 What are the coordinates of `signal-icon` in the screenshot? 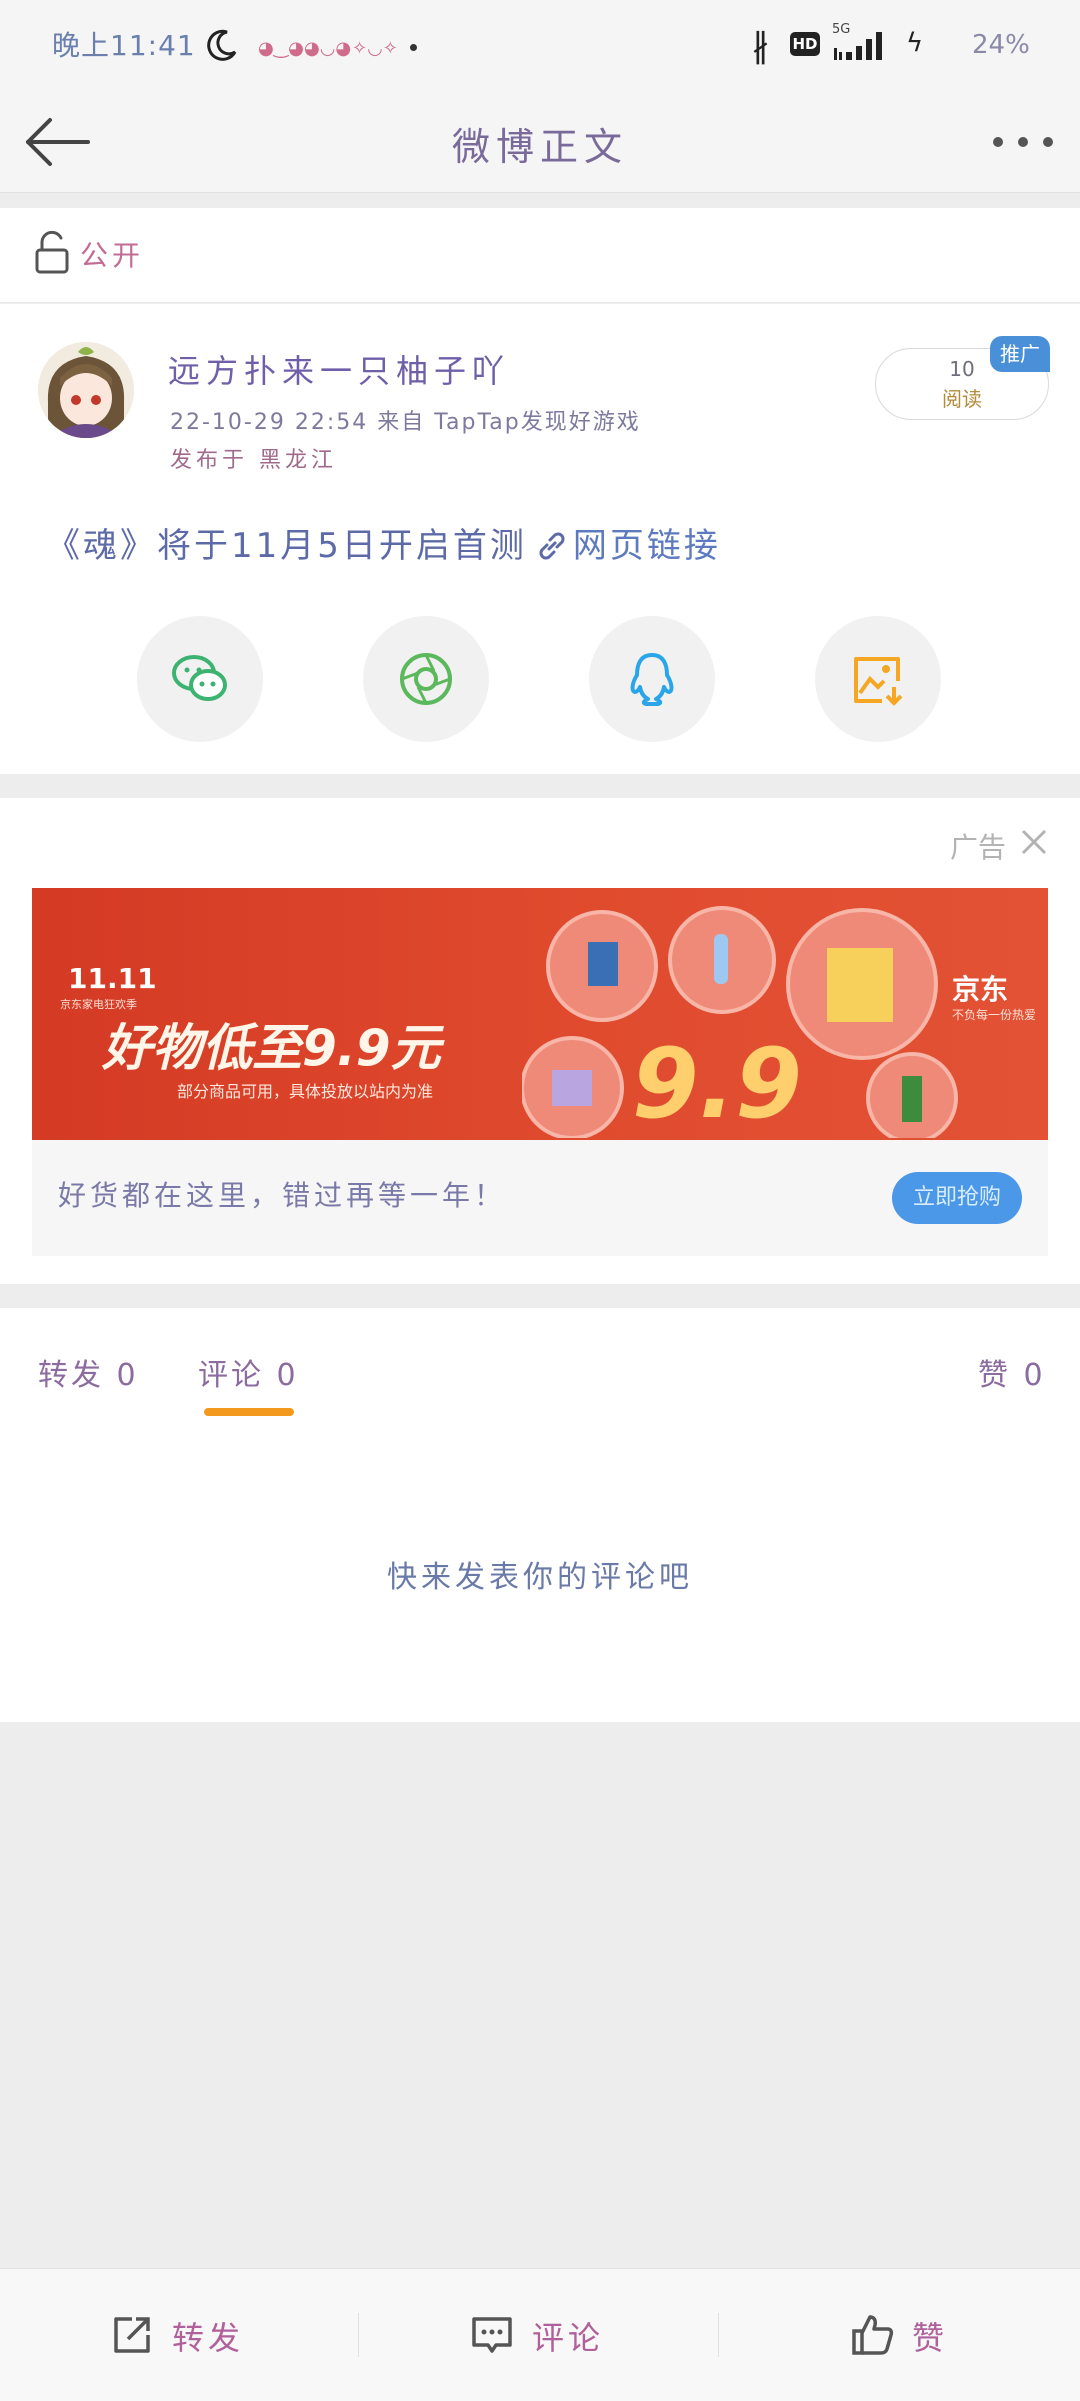 It's located at (858, 46).